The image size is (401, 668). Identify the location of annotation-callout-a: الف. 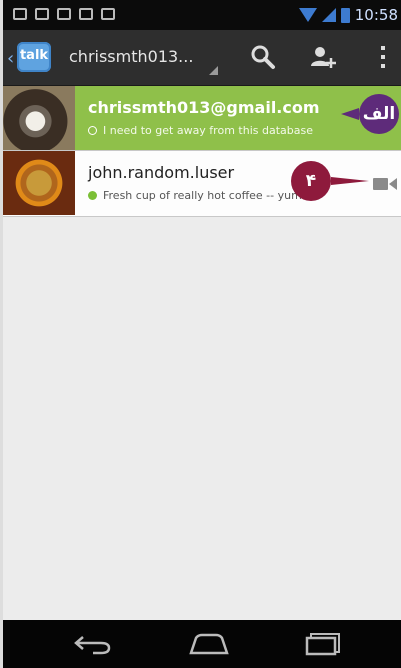
(370, 114).